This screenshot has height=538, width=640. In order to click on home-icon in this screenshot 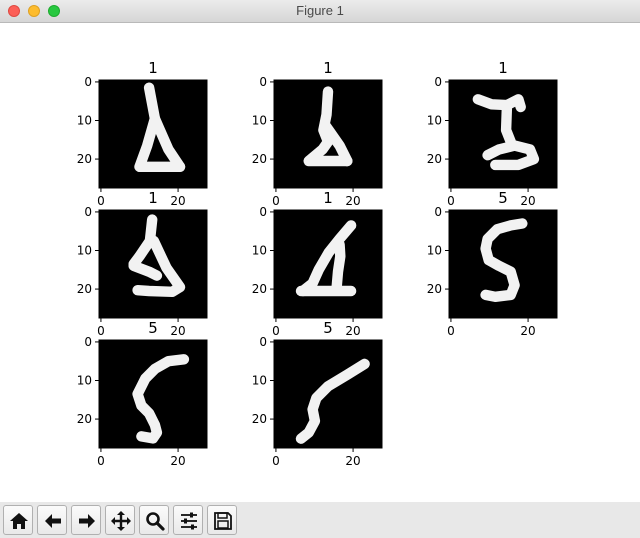, I will do `click(19, 521)`.